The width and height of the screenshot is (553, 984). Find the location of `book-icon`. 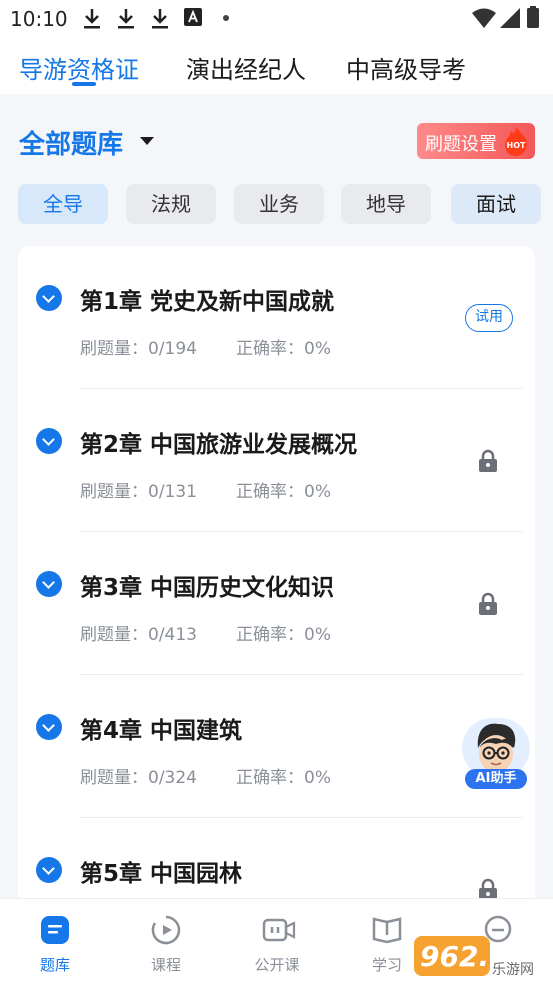

book-icon is located at coordinates (387, 930).